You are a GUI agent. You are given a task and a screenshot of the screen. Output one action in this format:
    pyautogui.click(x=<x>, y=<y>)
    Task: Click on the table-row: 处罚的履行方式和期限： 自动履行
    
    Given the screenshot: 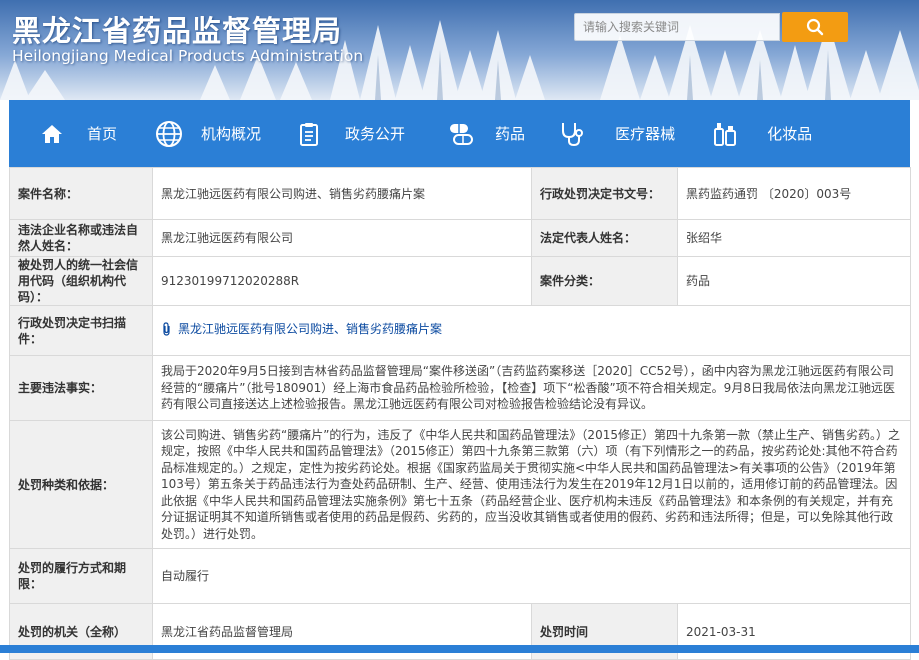 What is the action you would take?
    pyautogui.click(x=460, y=576)
    